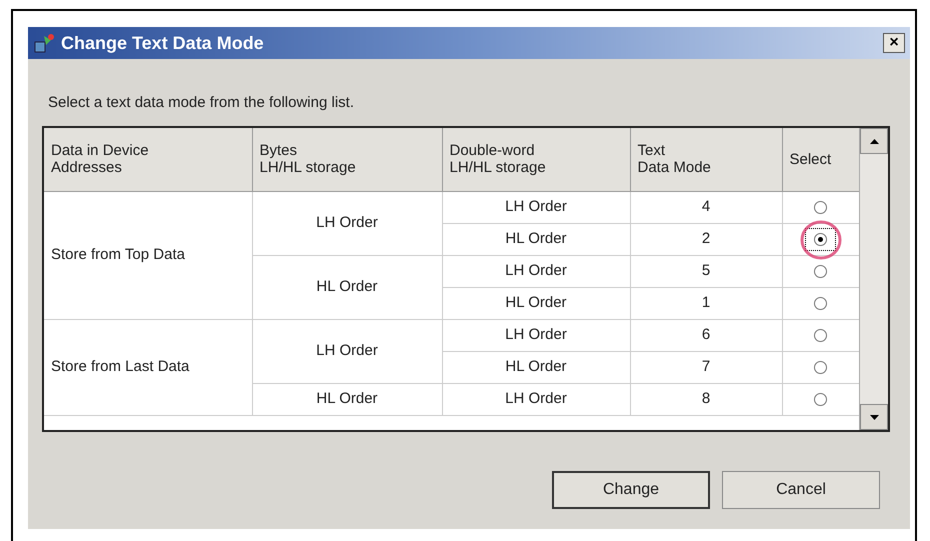  I want to click on column-header: Double-word LH/HL storage, so click(536, 159).